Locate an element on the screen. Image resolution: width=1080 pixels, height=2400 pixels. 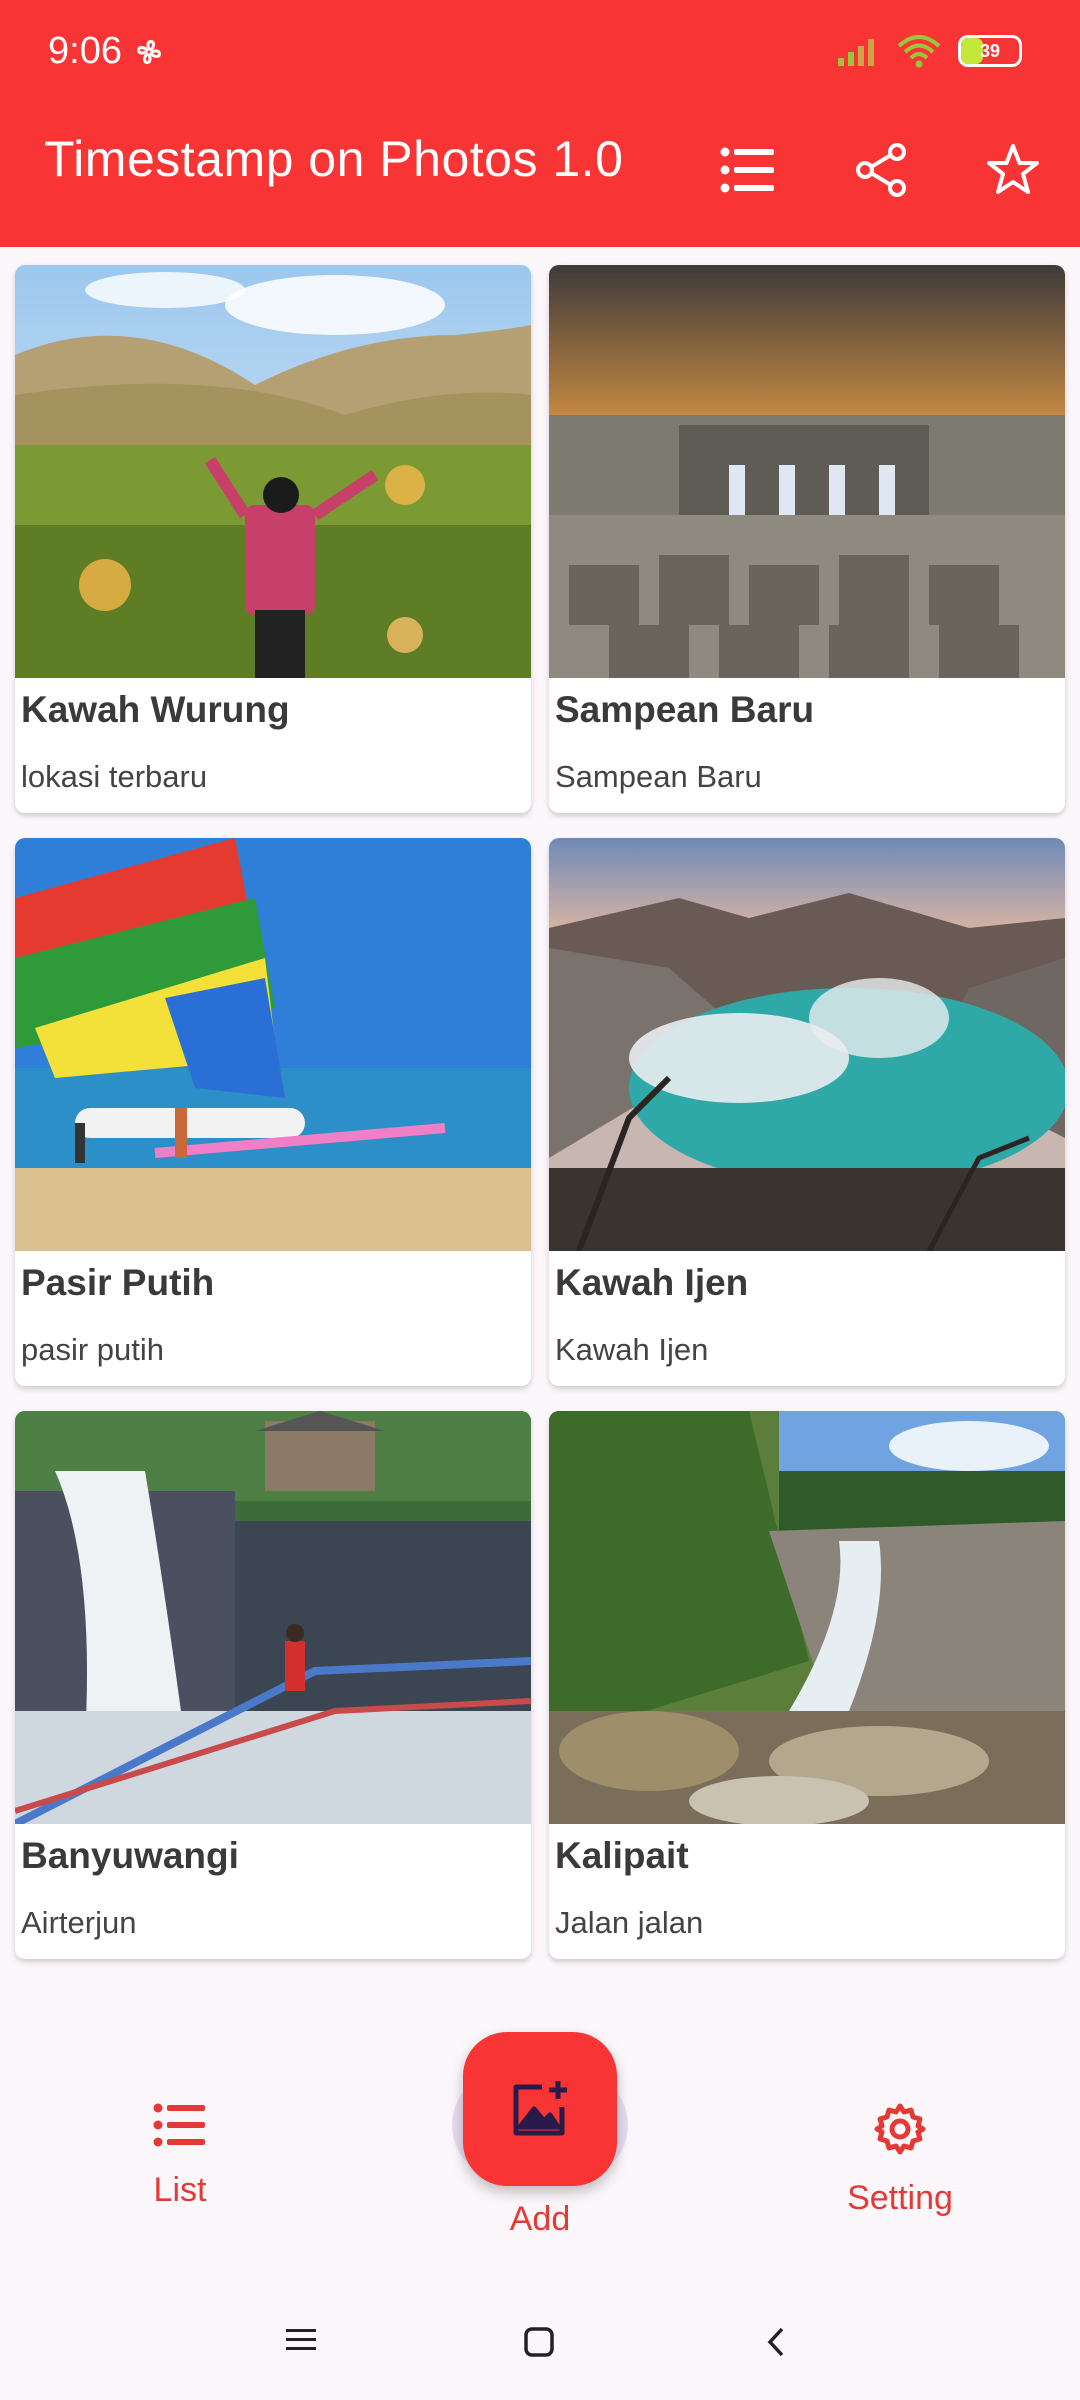
add-photo-button is located at coordinates (540, 2109).